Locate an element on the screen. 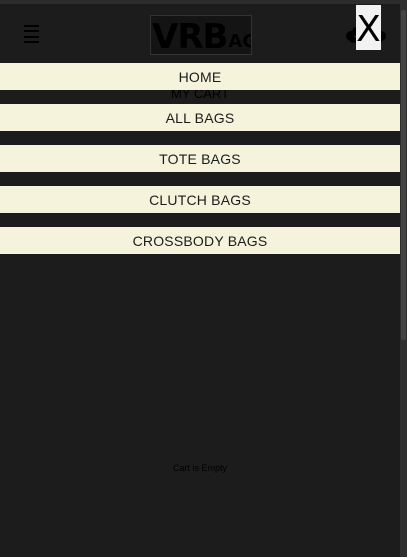 This screenshot has width=407, height=557. header: VRB AGS is located at coordinates (200, 31).